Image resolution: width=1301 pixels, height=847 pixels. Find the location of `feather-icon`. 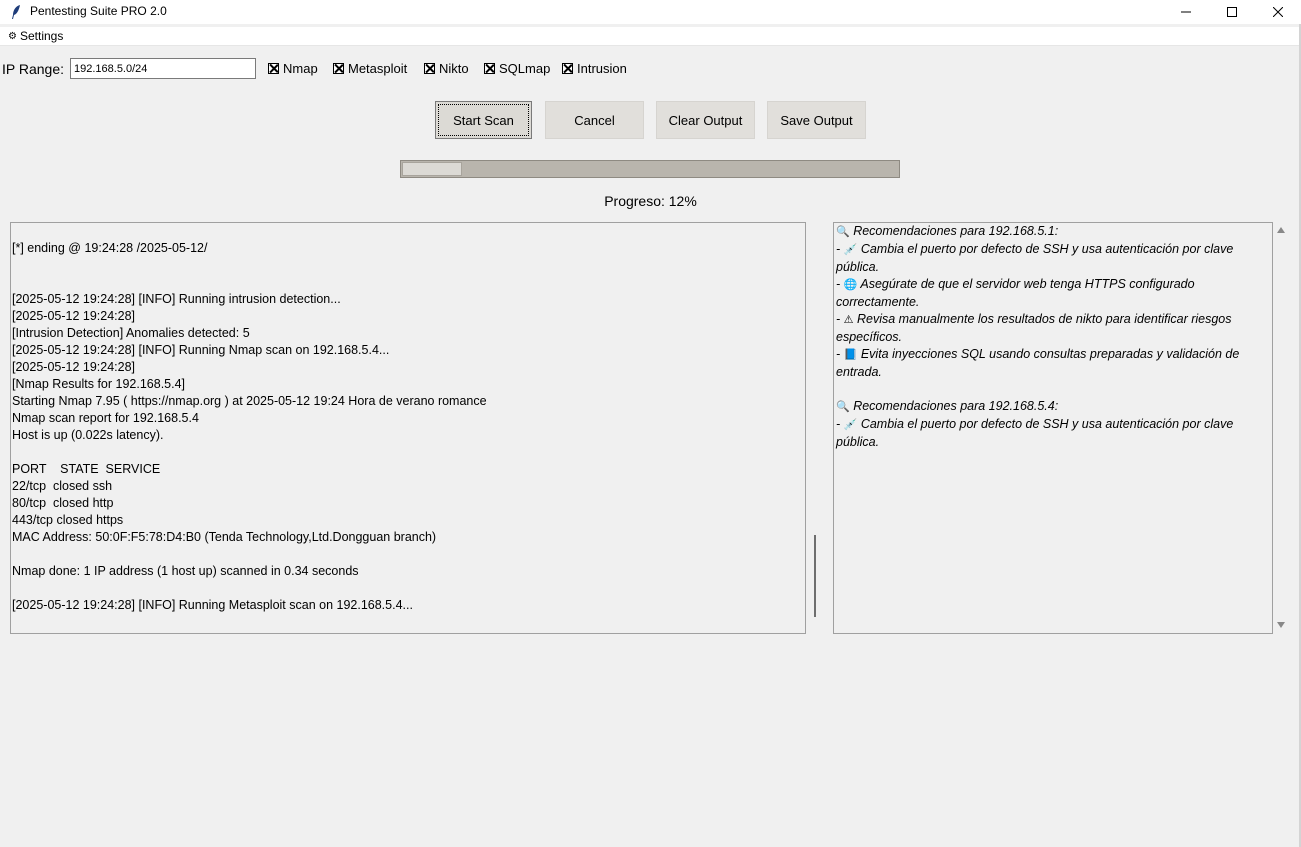

feather-icon is located at coordinates (16, 12).